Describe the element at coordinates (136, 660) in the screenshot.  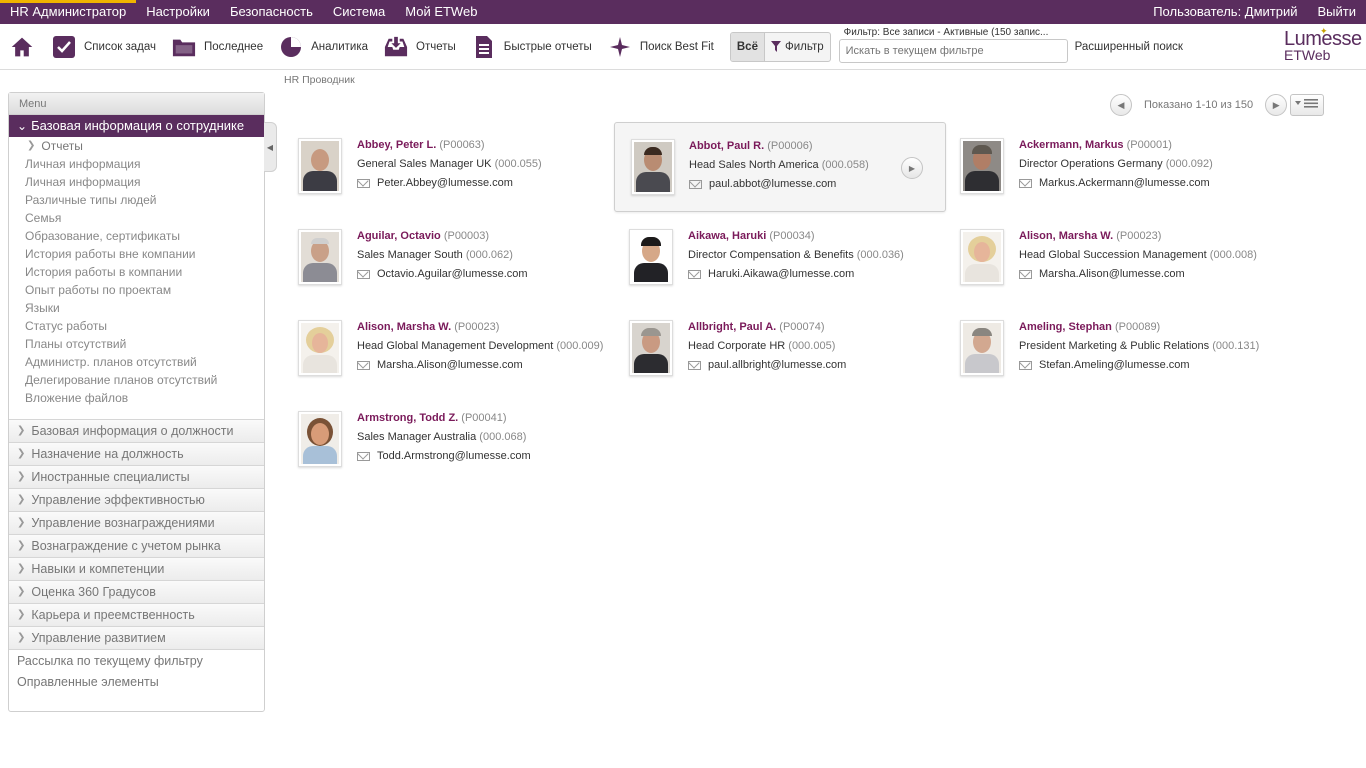
I see `sidebar-mailing-link: Рассылка по текущему фильтру` at that location.